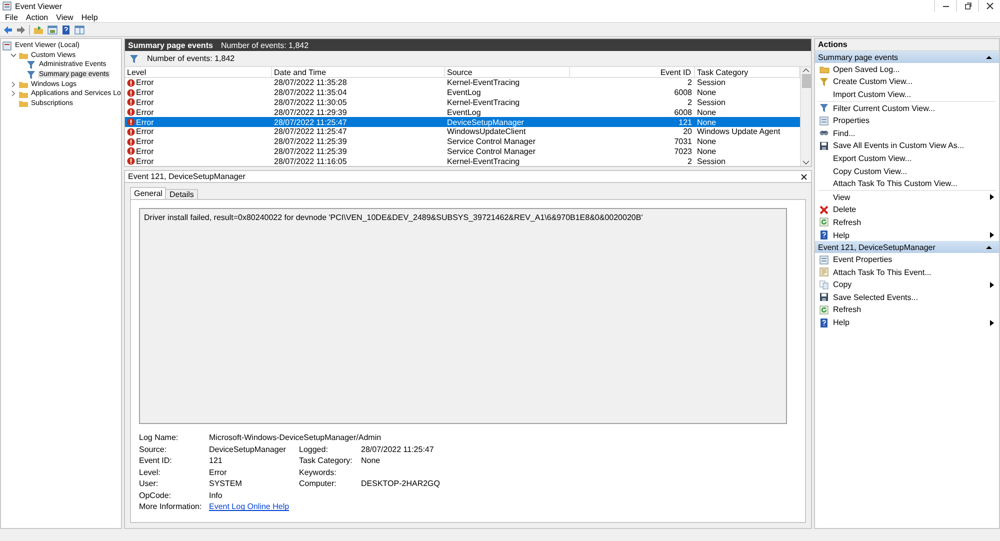 The image size is (1000, 541). Describe the element at coordinates (198, 72) in the screenshot. I see `column-header: Level` at that location.